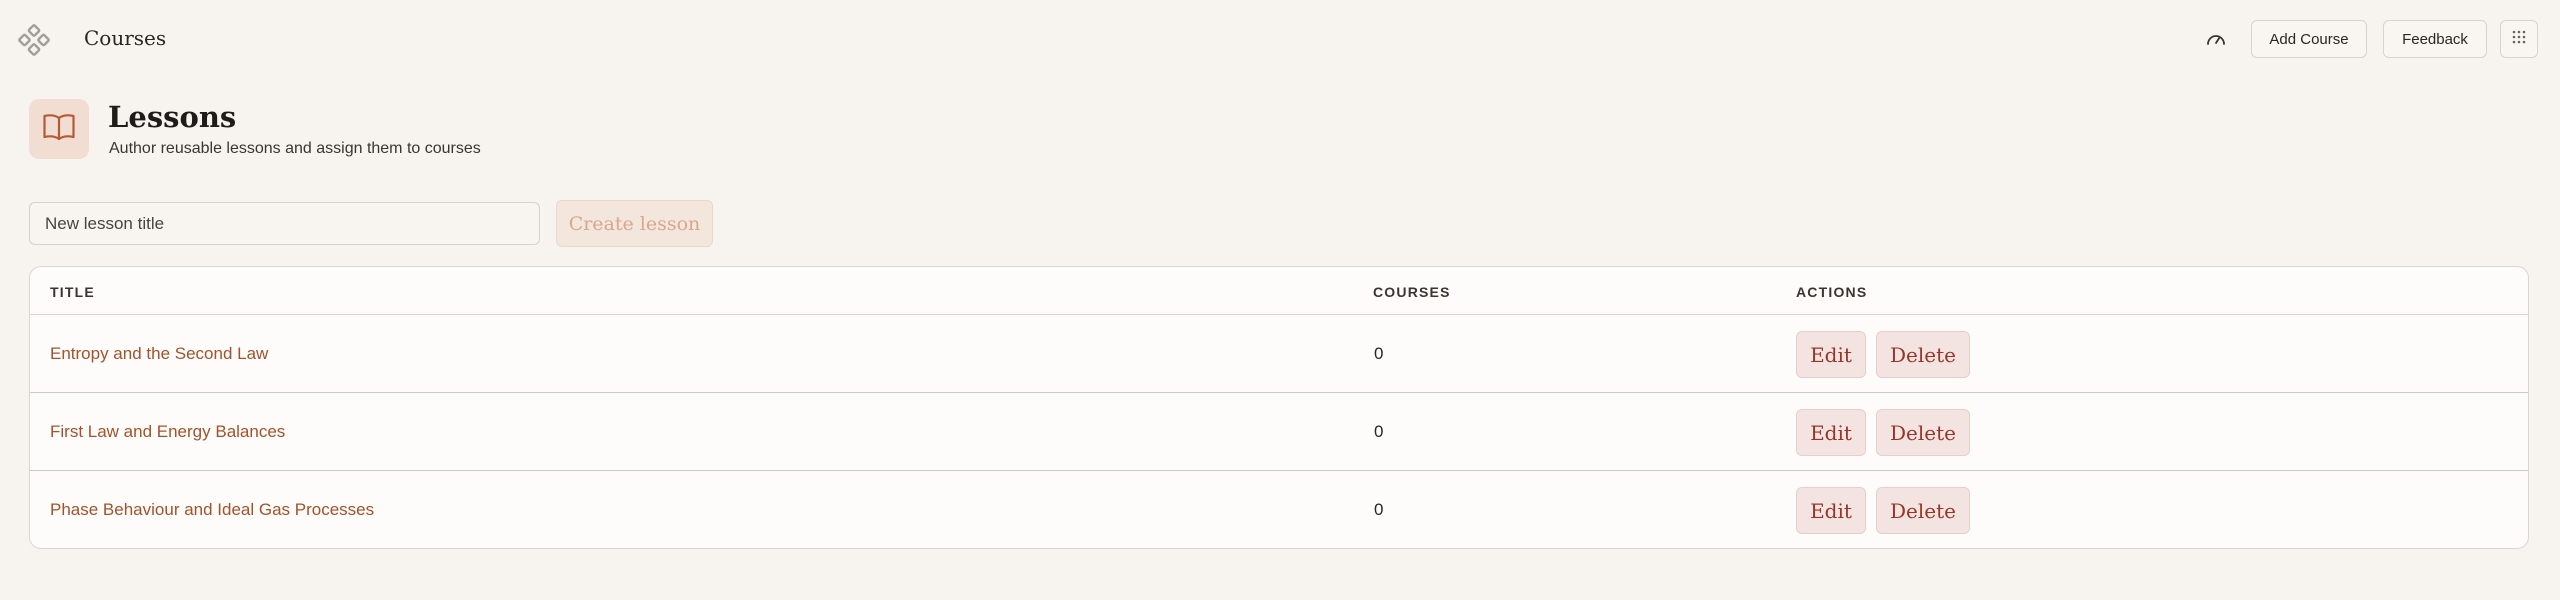 This screenshot has width=2560, height=600. What do you see at coordinates (284, 223) in the screenshot?
I see `new-lesson-title-input` at bounding box center [284, 223].